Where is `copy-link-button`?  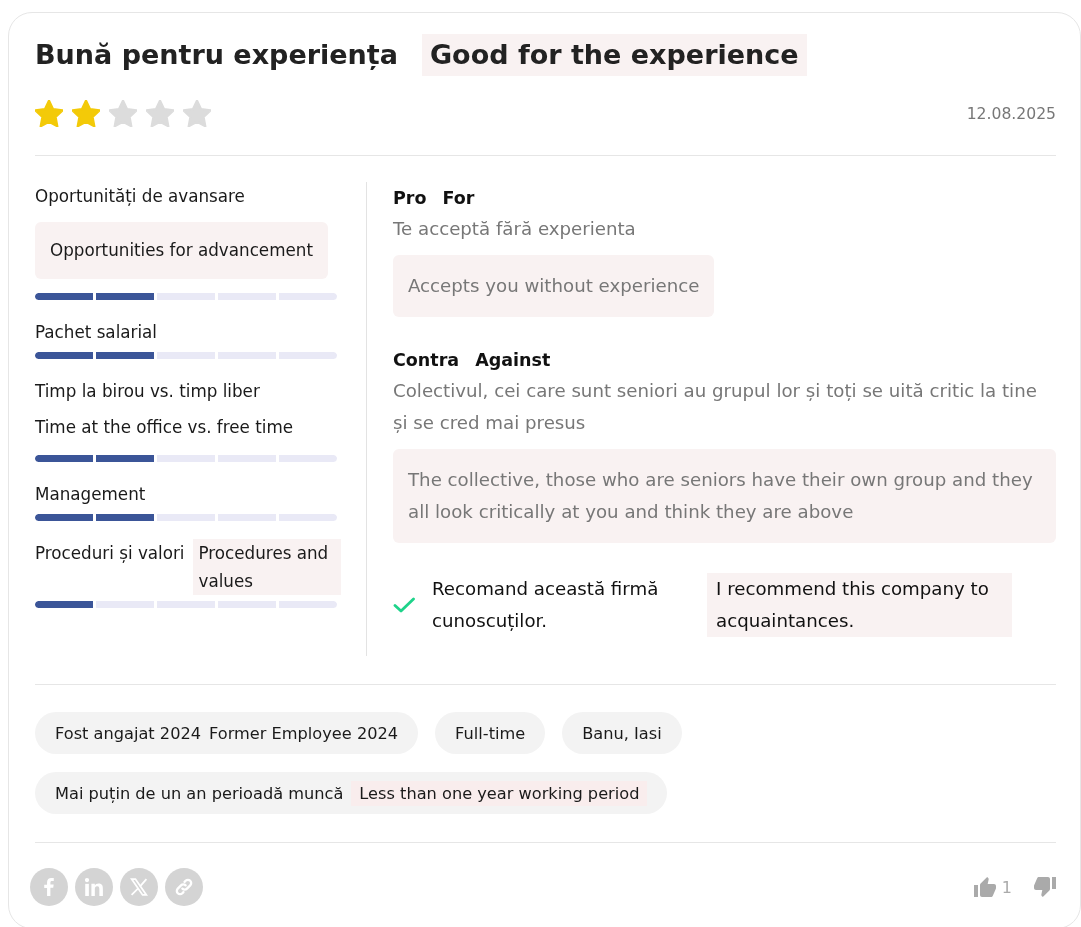
copy-link-button is located at coordinates (184, 887).